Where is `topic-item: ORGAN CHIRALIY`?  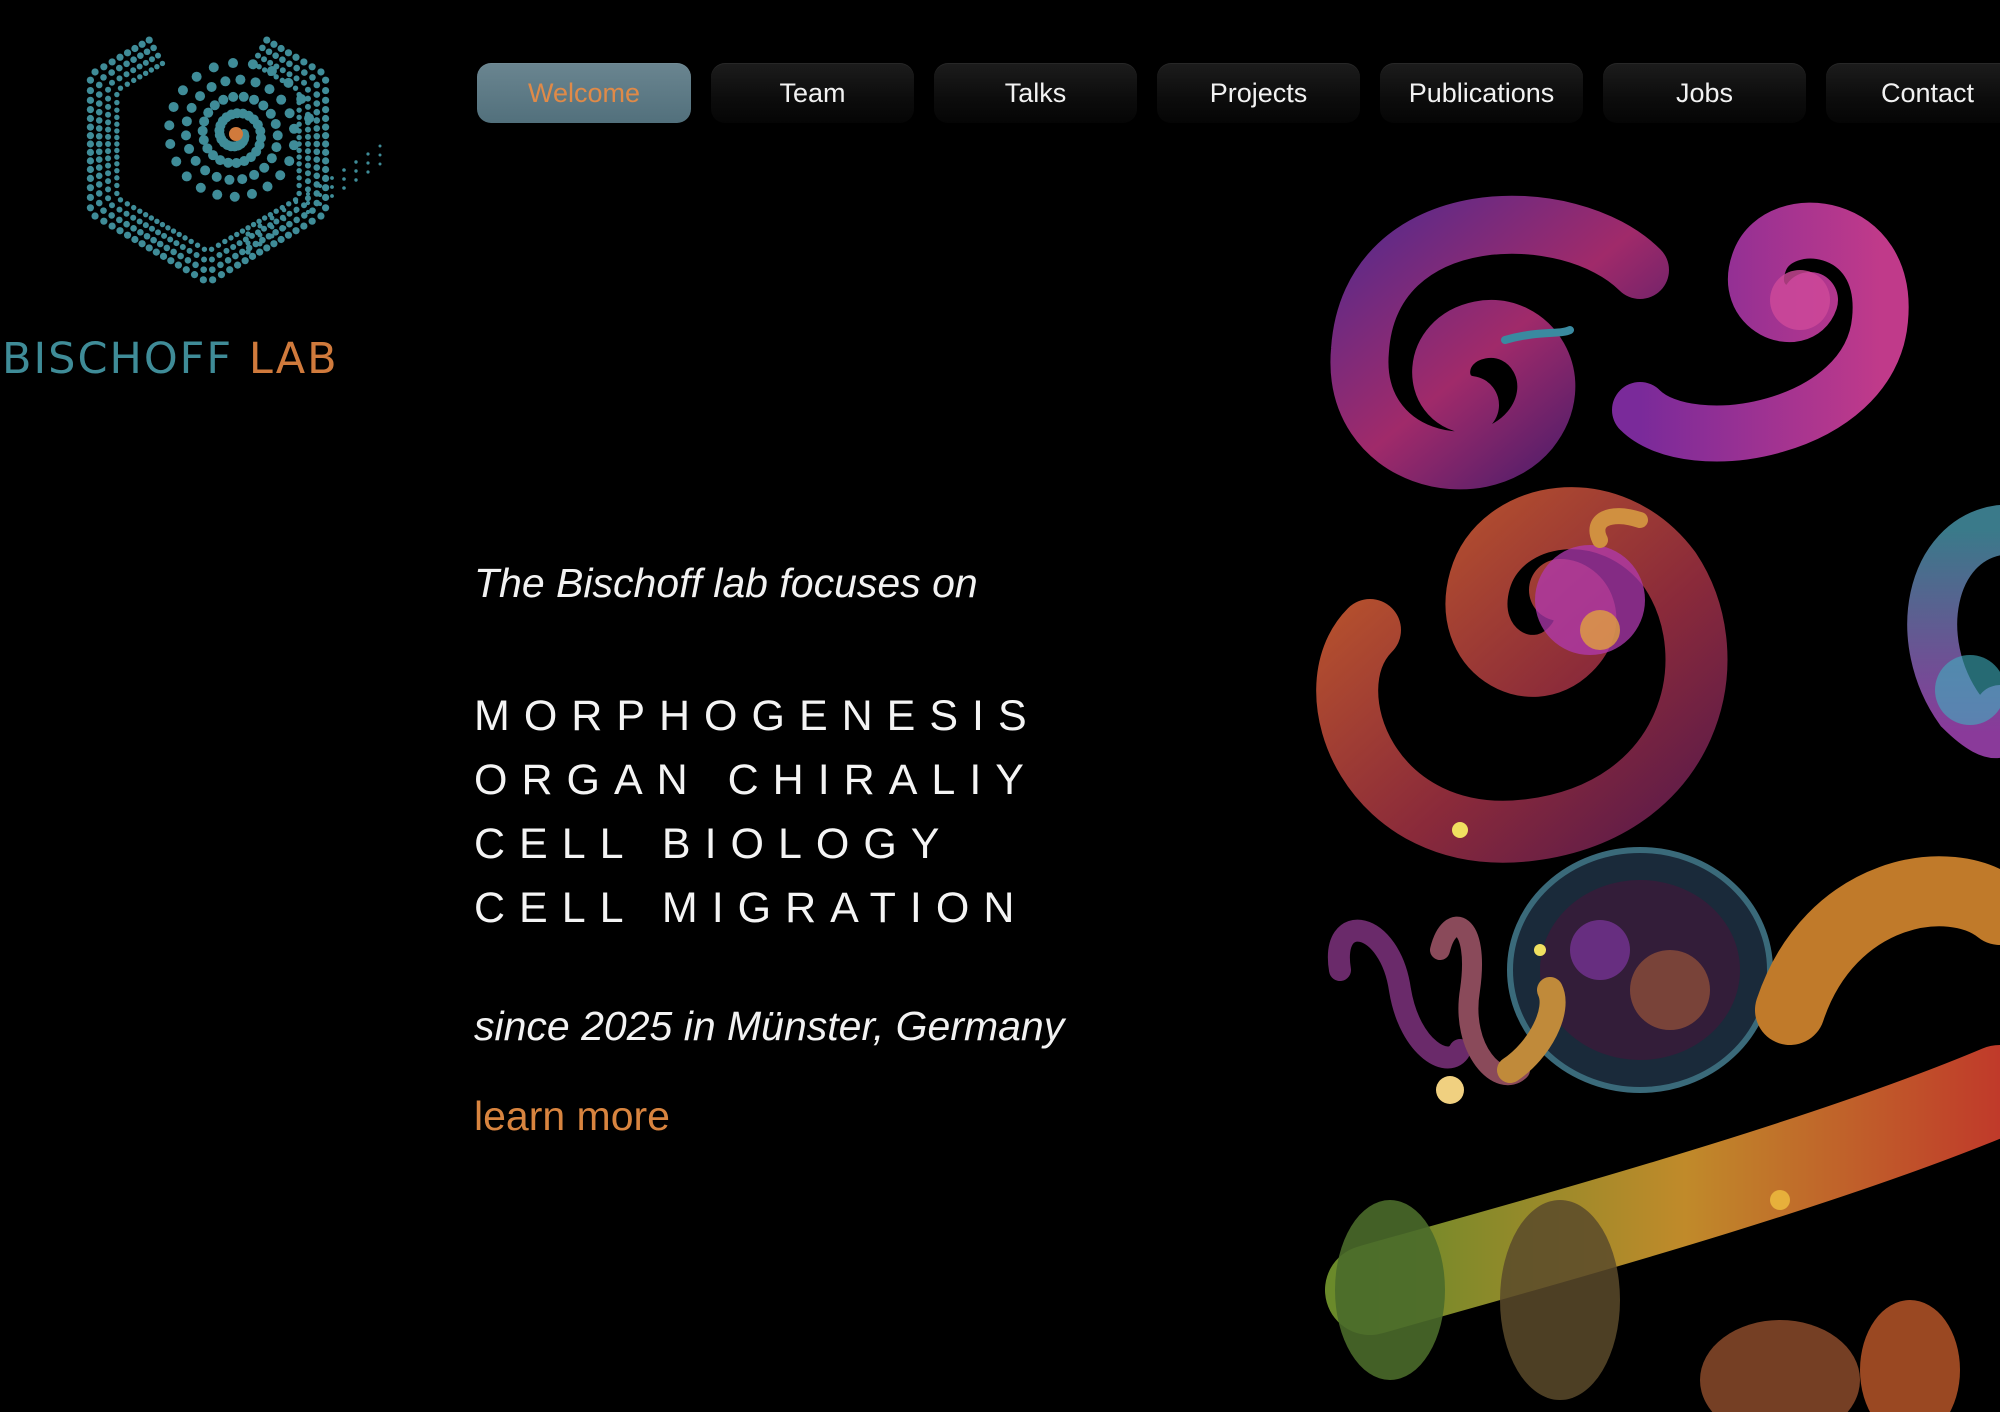
topic-item: ORGAN CHIRALIY is located at coordinates (756, 780).